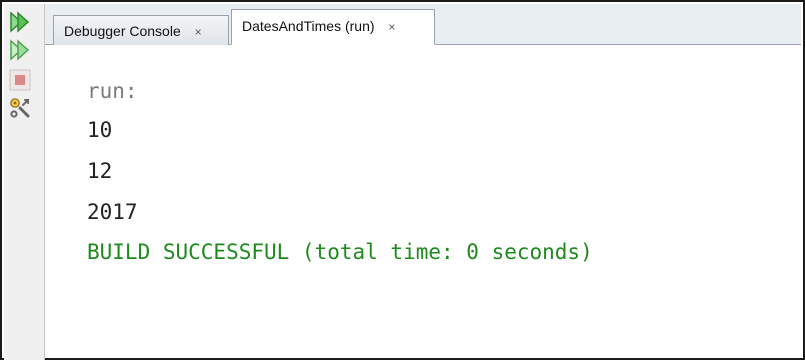 The width and height of the screenshot is (805, 360). Describe the element at coordinates (20, 80) in the screenshot. I see `stop-icon` at that location.